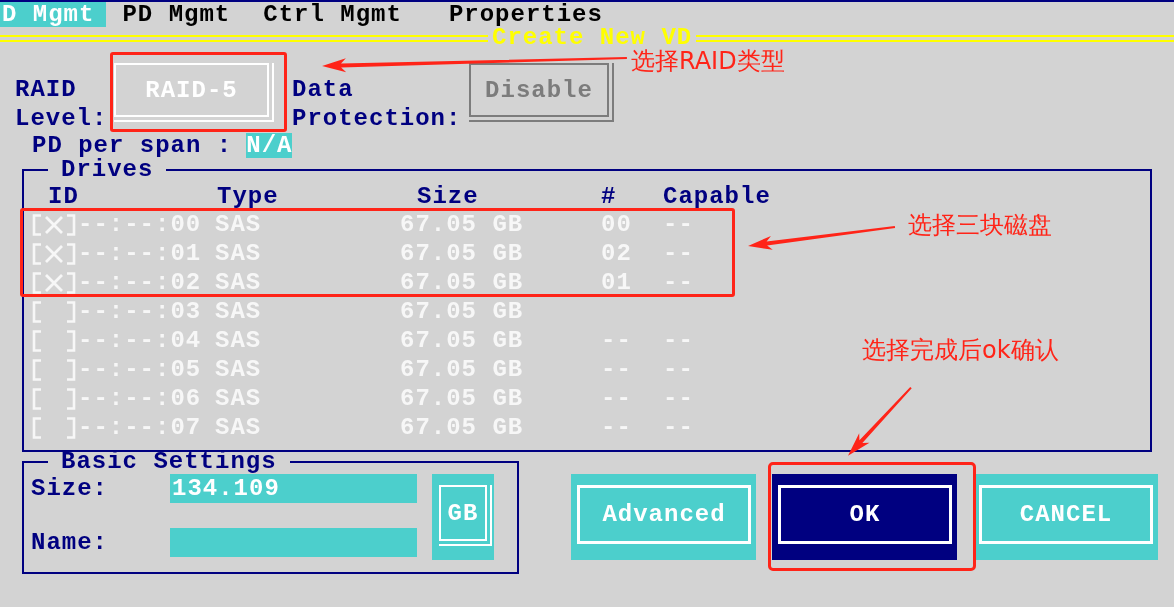 The image size is (1174, 607). I want to click on dialog-button: OK, so click(864, 517).